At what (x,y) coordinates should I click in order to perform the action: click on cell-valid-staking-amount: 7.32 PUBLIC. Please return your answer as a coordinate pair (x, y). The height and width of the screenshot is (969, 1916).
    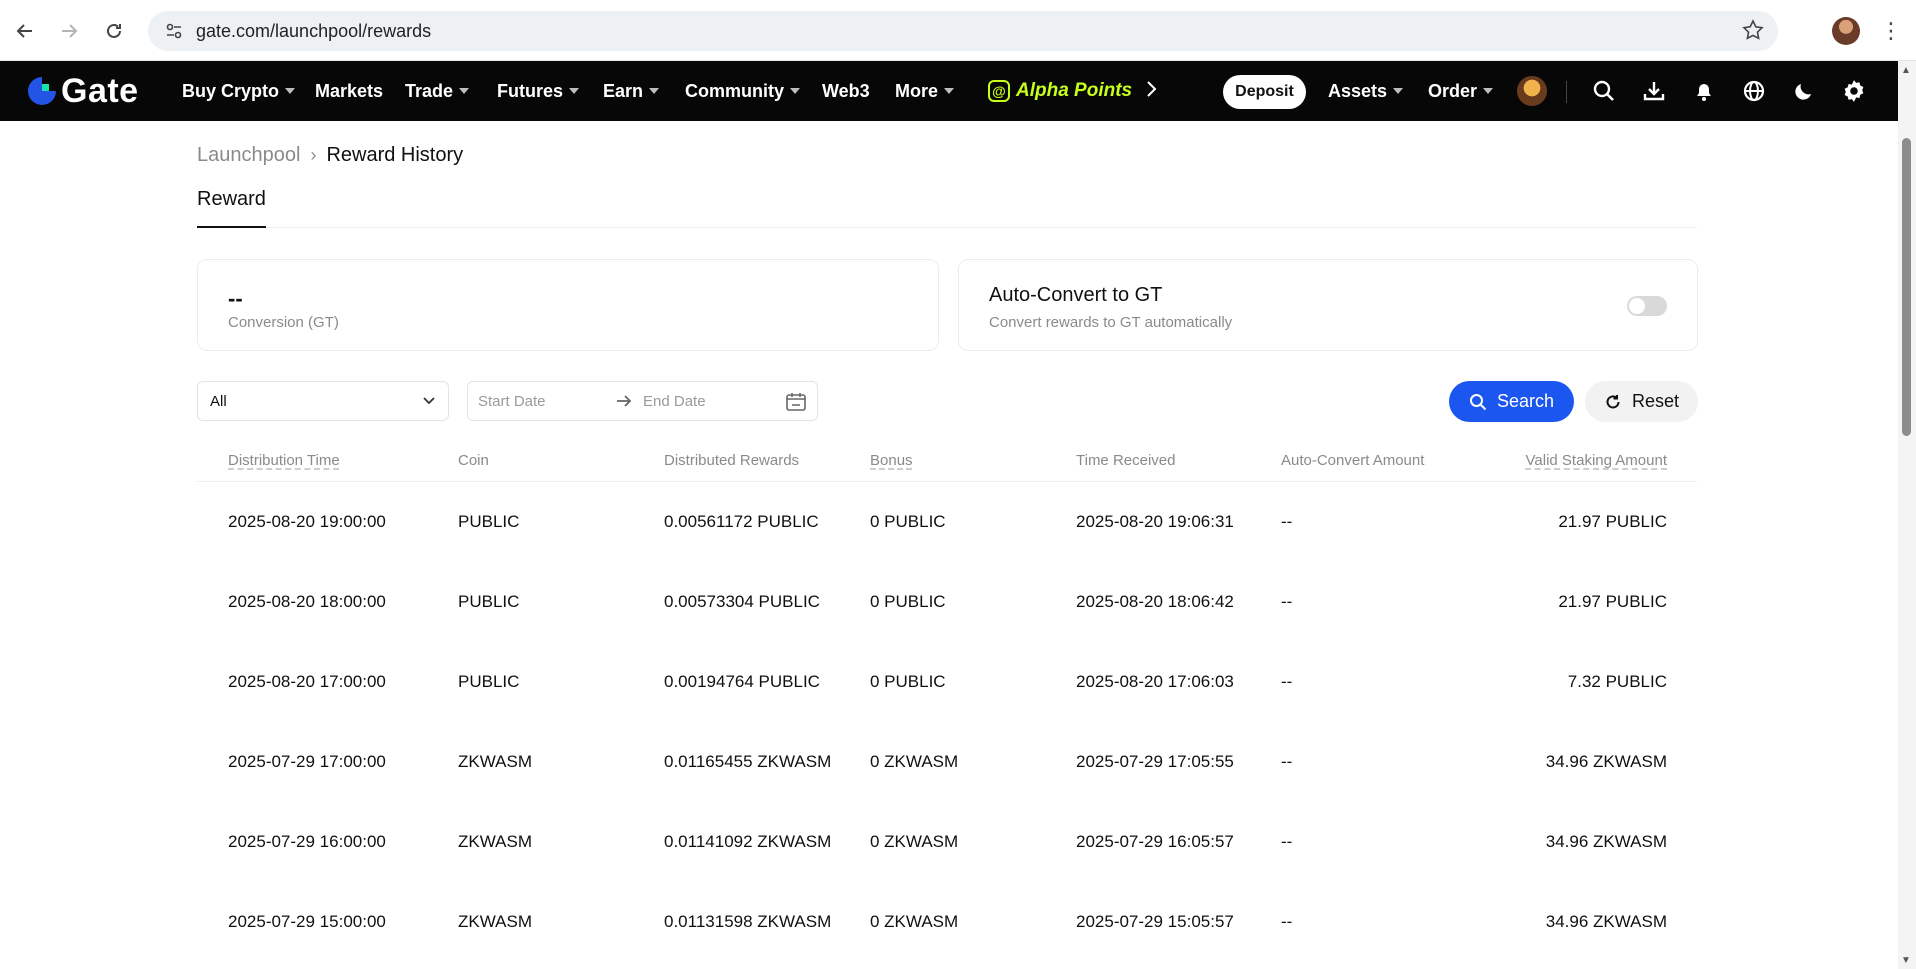
    Looking at the image, I should click on (1617, 681).